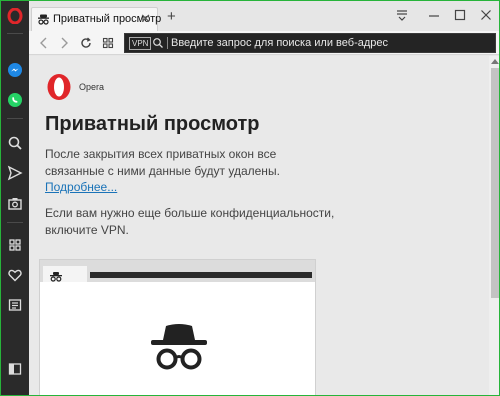  What do you see at coordinates (177, 271) in the screenshot?
I see `illustration-tab-bar` at bounding box center [177, 271].